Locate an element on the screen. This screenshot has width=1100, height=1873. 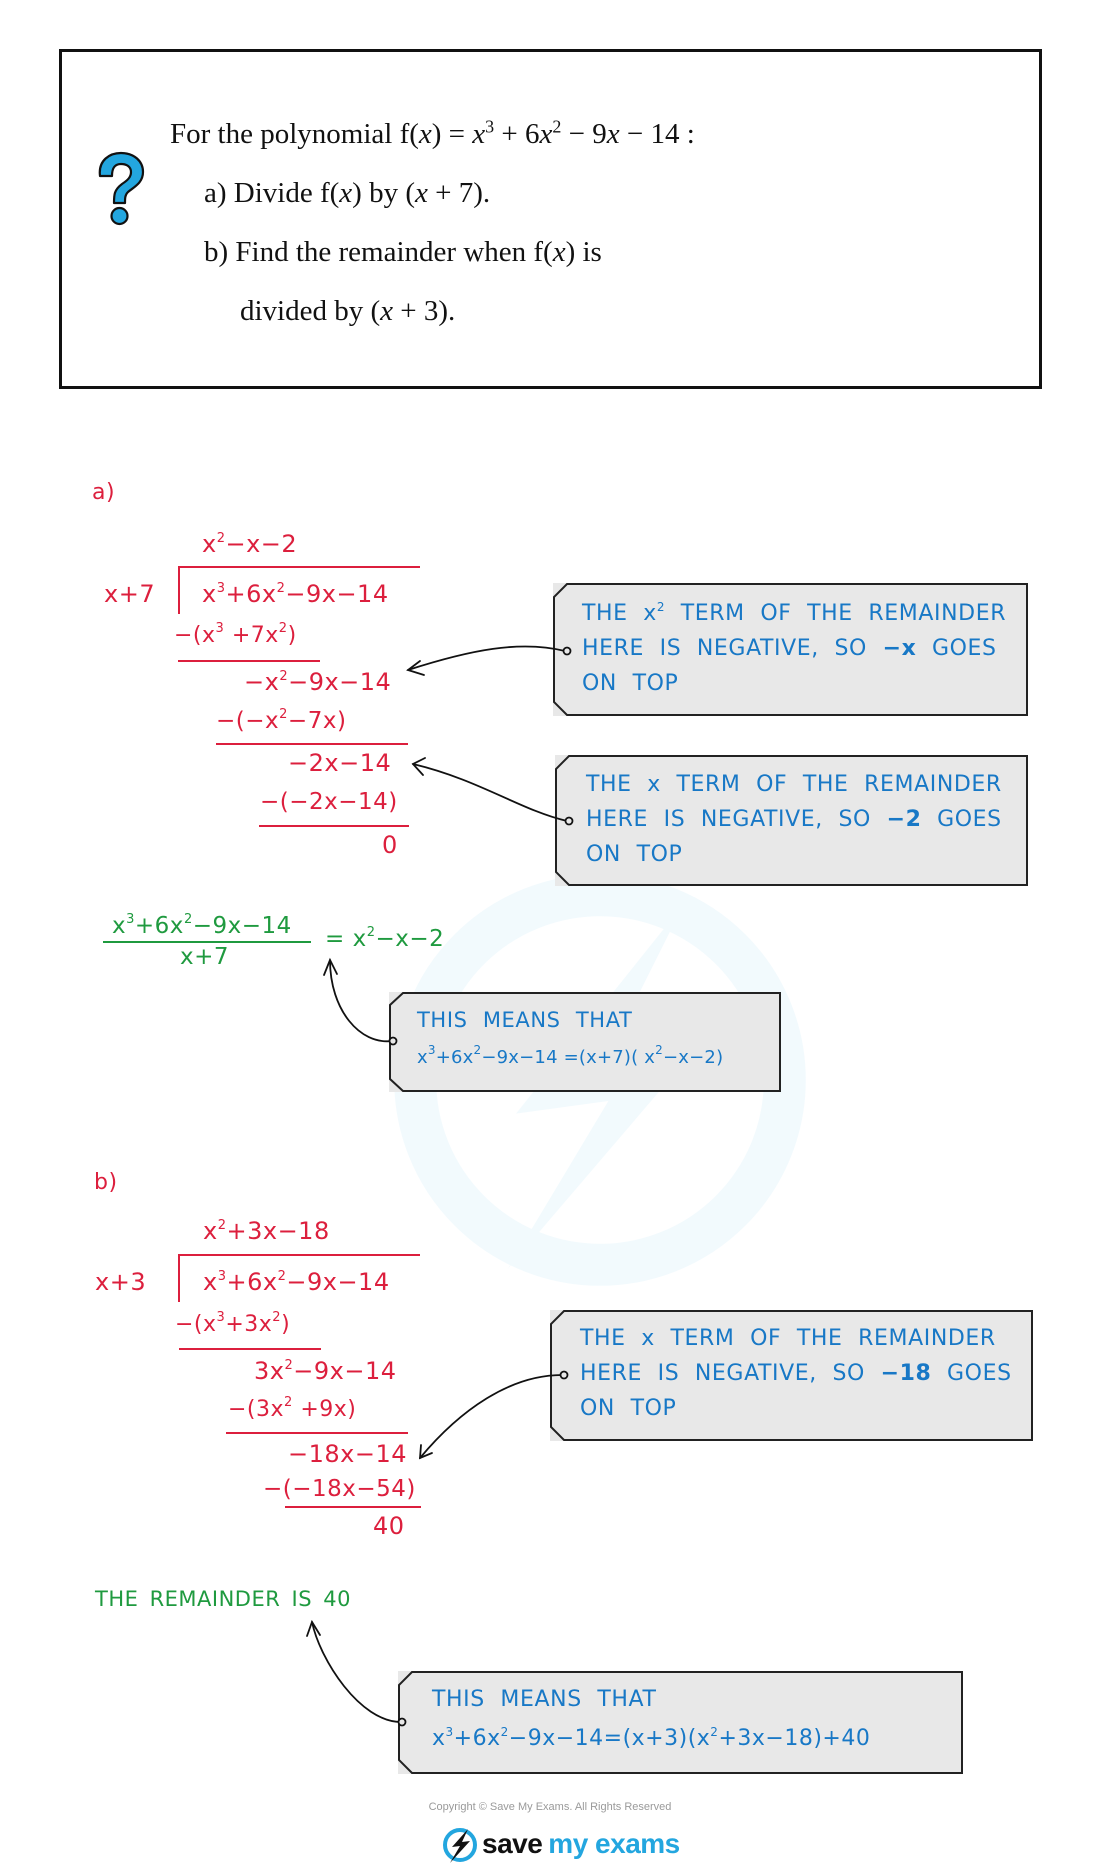
part-b-step-3: −(3x2 +9x) is located at coordinates (292, 1408).